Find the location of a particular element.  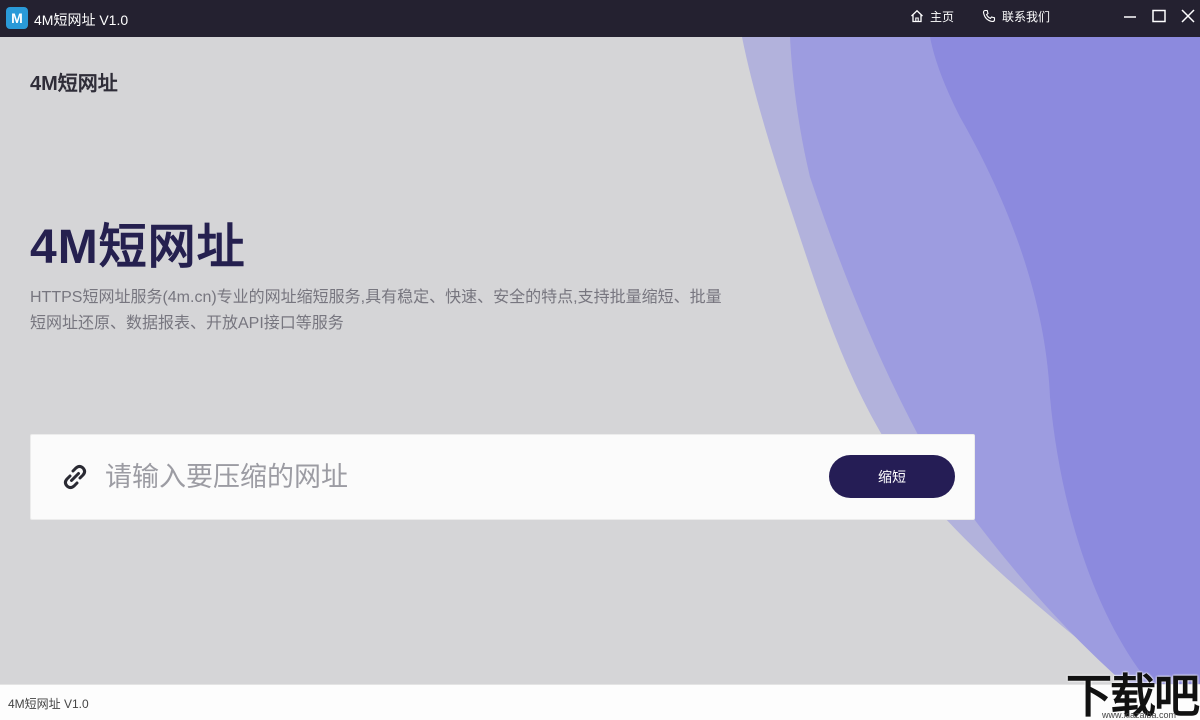

shorten-button: 缩短 is located at coordinates (892, 476).